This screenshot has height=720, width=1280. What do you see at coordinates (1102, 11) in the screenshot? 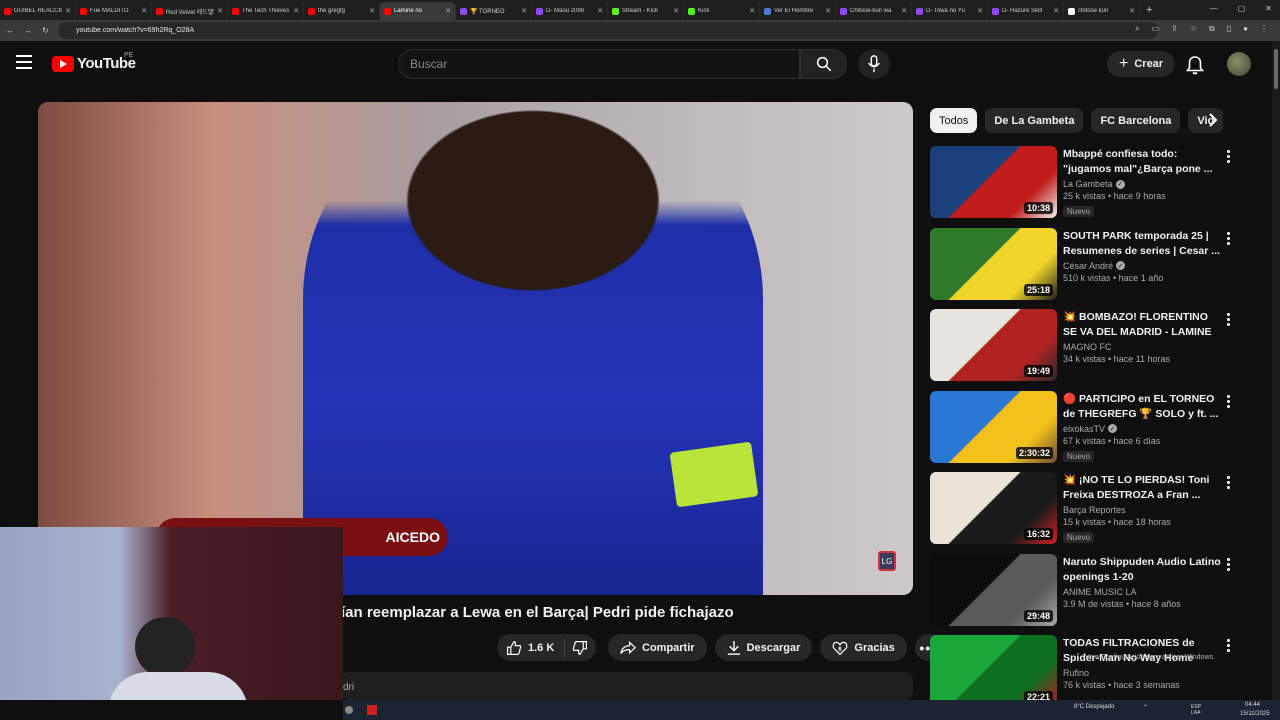
I see `browser-tab: chitose kun ✕` at bounding box center [1102, 11].